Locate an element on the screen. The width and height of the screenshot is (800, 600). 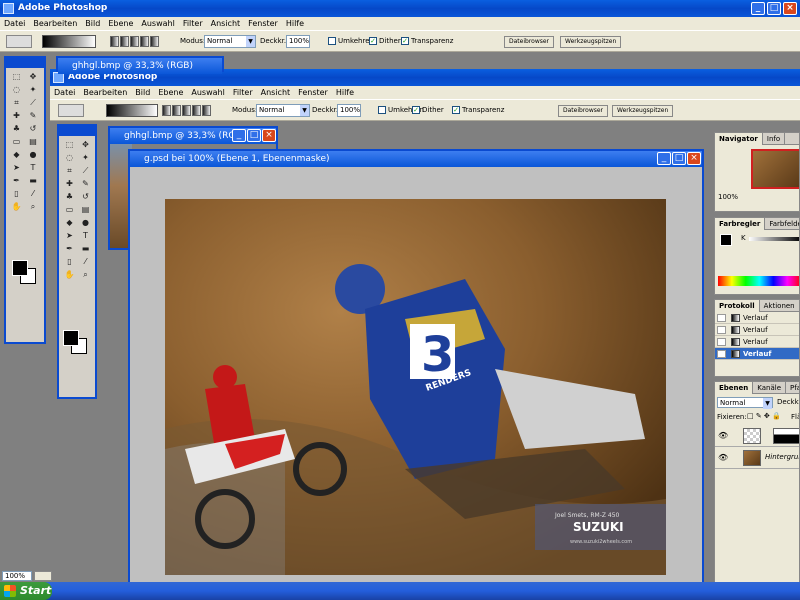
pen-tool-icon: ✒ is located at coordinates (16, 181).